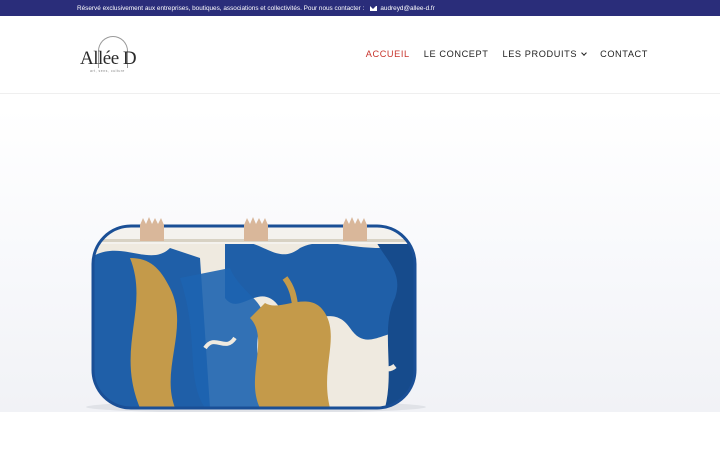 Image resolution: width=720 pixels, height=450 pixels. What do you see at coordinates (407, 8) in the screenshot?
I see `topbar-email: audreyd@allee-d.fr` at bounding box center [407, 8].